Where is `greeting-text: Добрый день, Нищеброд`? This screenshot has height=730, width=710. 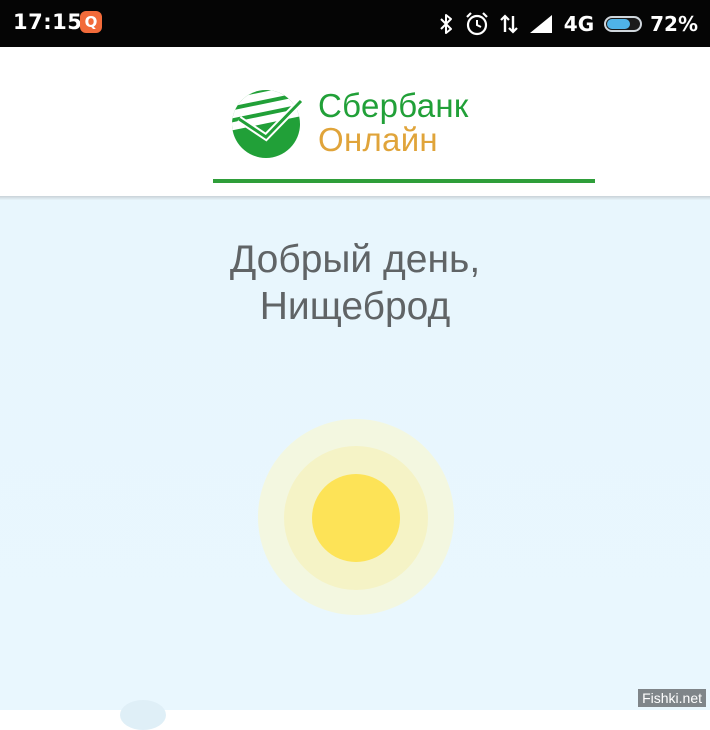 greeting-text: Добрый день, Нищеброд is located at coordinates (355, 283).